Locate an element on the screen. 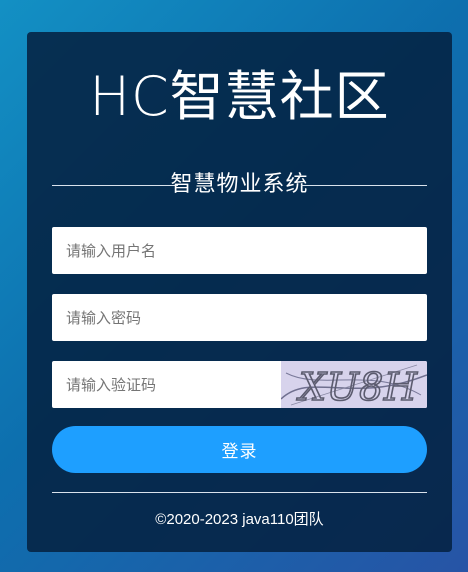  copyright-text: ©2020-2023 java110团队 is located at coordinates (239, 519).